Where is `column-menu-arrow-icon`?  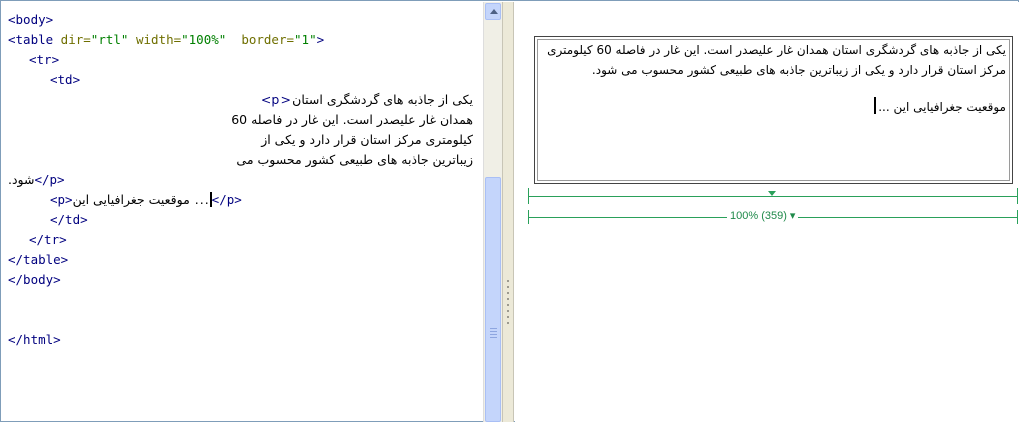 column-menu-arrow-icon is located at coordinates (772, 193).